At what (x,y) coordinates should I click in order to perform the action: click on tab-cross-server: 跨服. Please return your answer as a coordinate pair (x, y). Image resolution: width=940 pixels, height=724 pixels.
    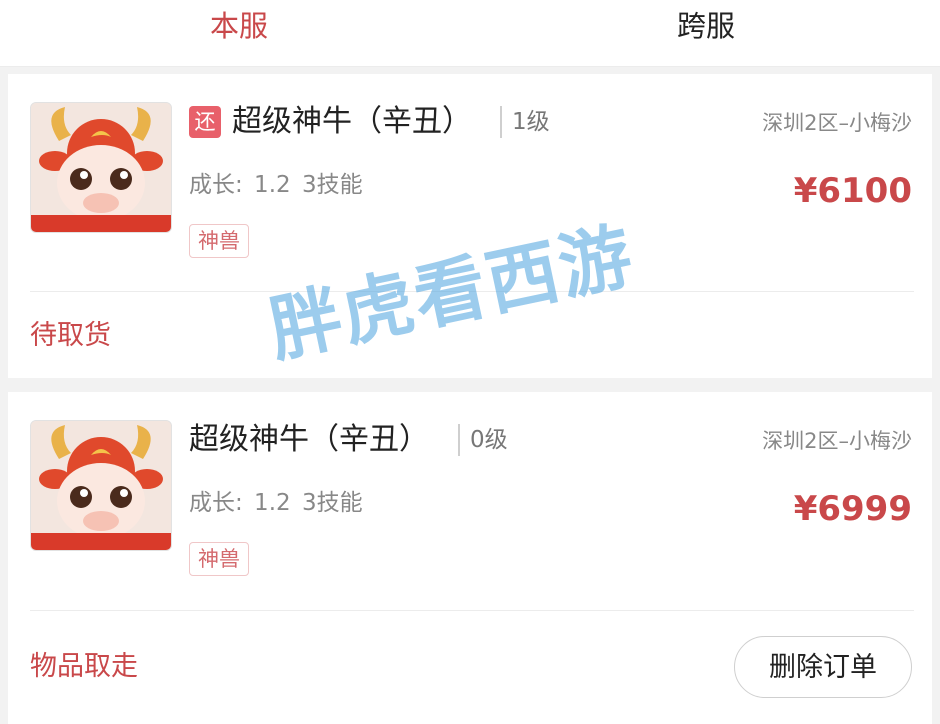
    Looking at the image, I should click on (706, 26).